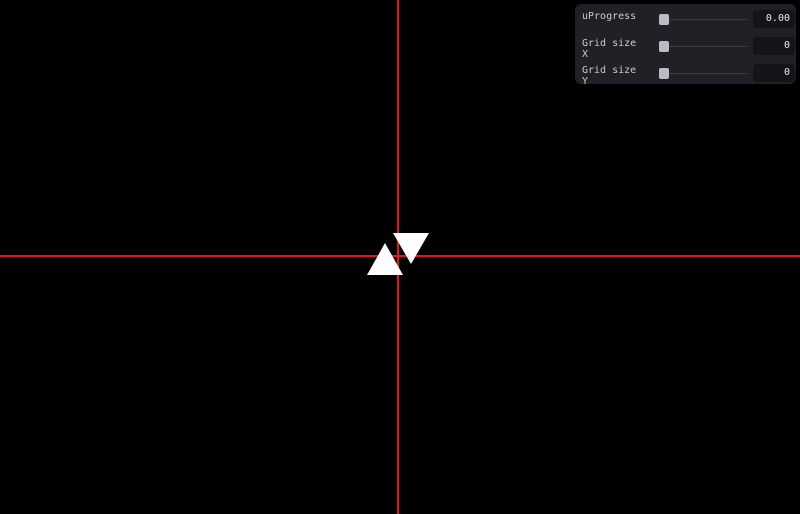 This screenshot has width=800, height=514. I want to click on uprogress-slider, so click(703, 19).